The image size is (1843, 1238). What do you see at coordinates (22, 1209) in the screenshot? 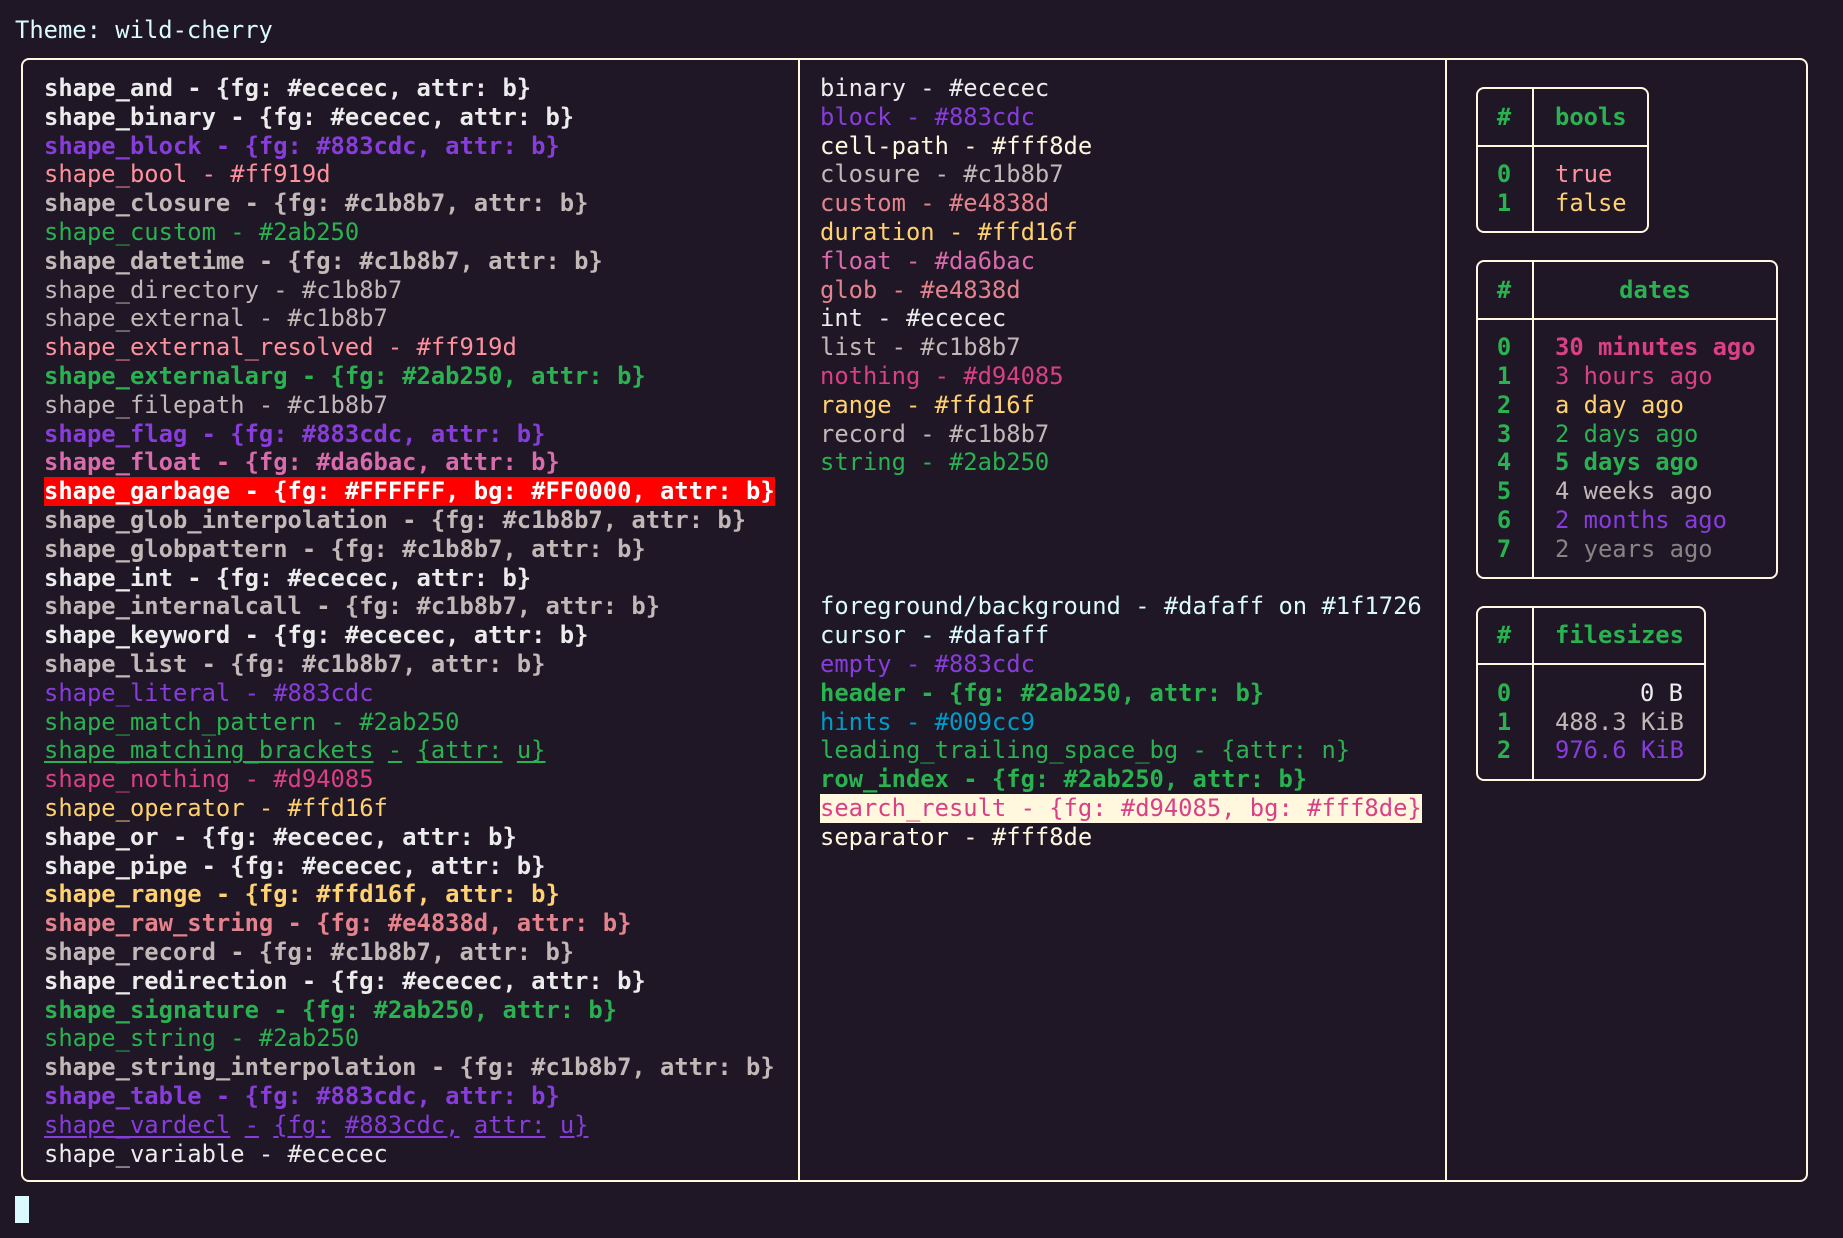
I see `terminal-cursor` at bounding box center [22, 1209].